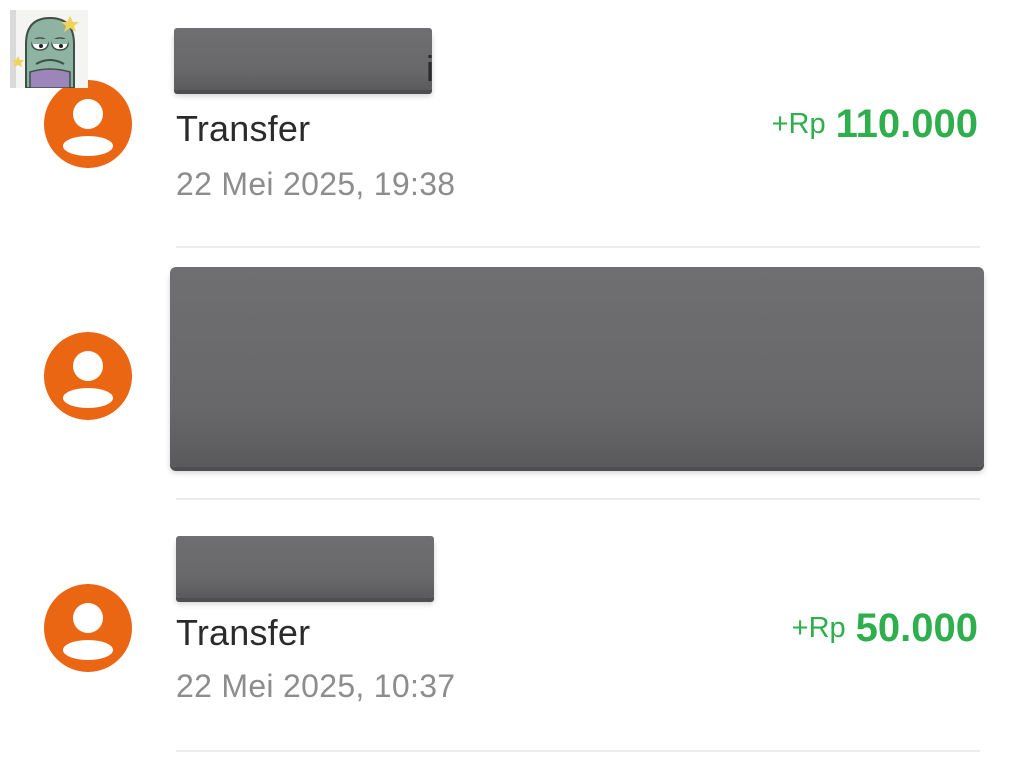 This screenshot has height=782, width=1024. I want to click on transaction-amount: +Rp 50.000, so click(885, 628).